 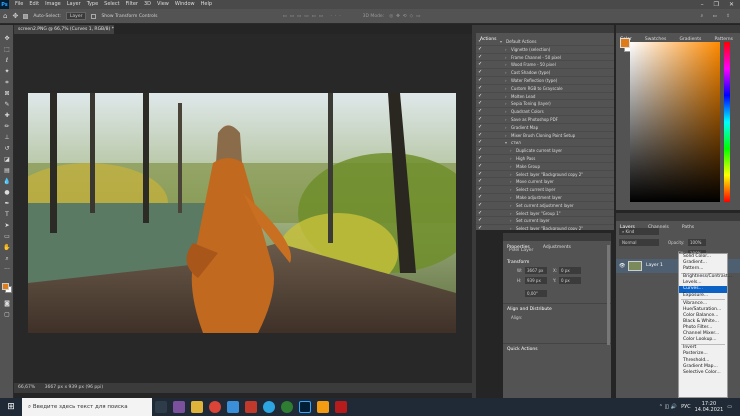 I want to click on transform-controls-checkbox, so click(x=94, y=16).